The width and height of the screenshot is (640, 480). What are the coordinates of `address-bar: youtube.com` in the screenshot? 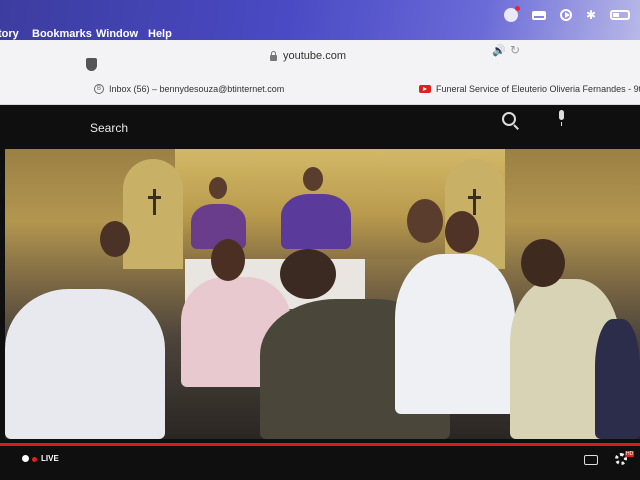 It's located at (308, 56).